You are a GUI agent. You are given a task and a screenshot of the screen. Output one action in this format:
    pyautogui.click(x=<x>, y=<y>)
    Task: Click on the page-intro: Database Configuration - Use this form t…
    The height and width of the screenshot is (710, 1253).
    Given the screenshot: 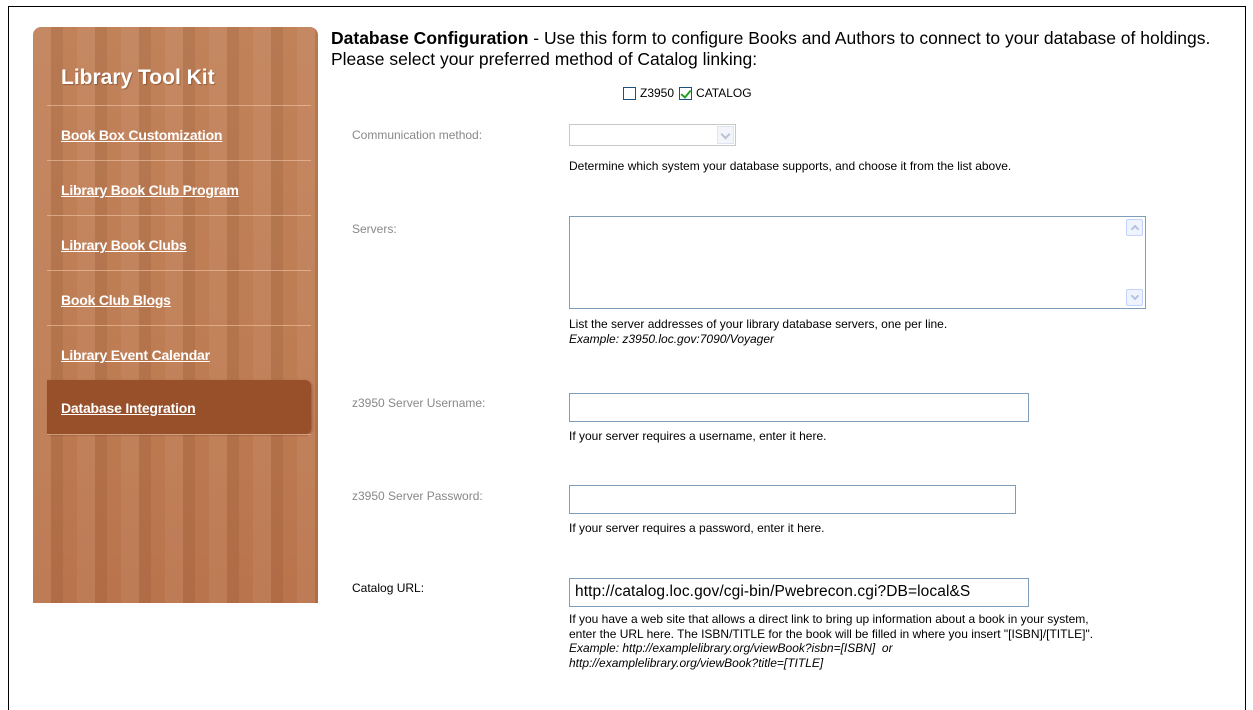 What is the action you would take?
    pyautogui.click(x=771, y=49)
    